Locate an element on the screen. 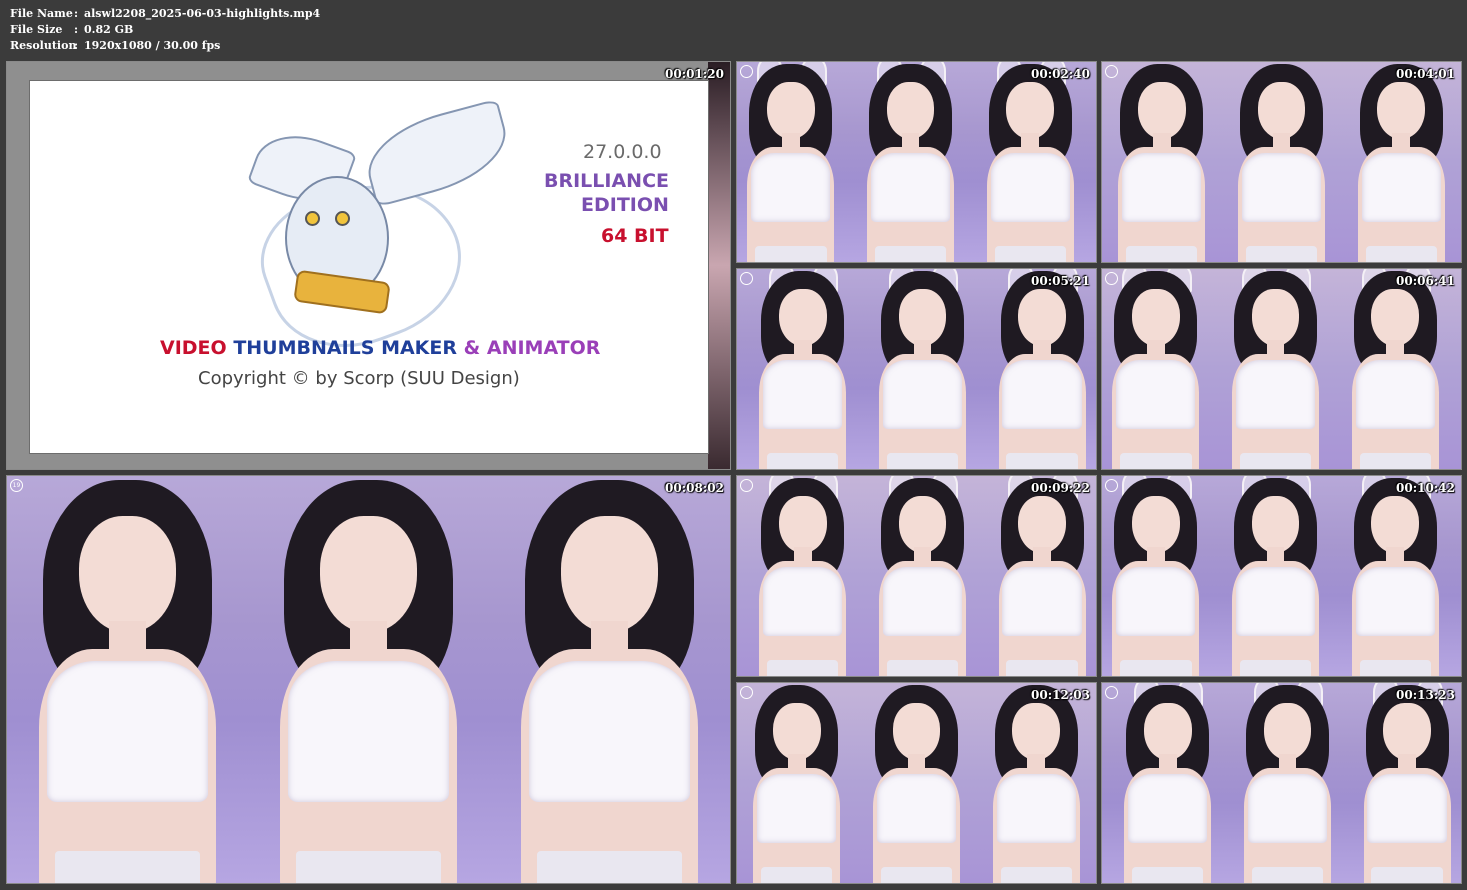 The height and width of the screenshot is (890, 1467). file-size-row: File Size : 0.82 GB is located at coordinates (165, 30).